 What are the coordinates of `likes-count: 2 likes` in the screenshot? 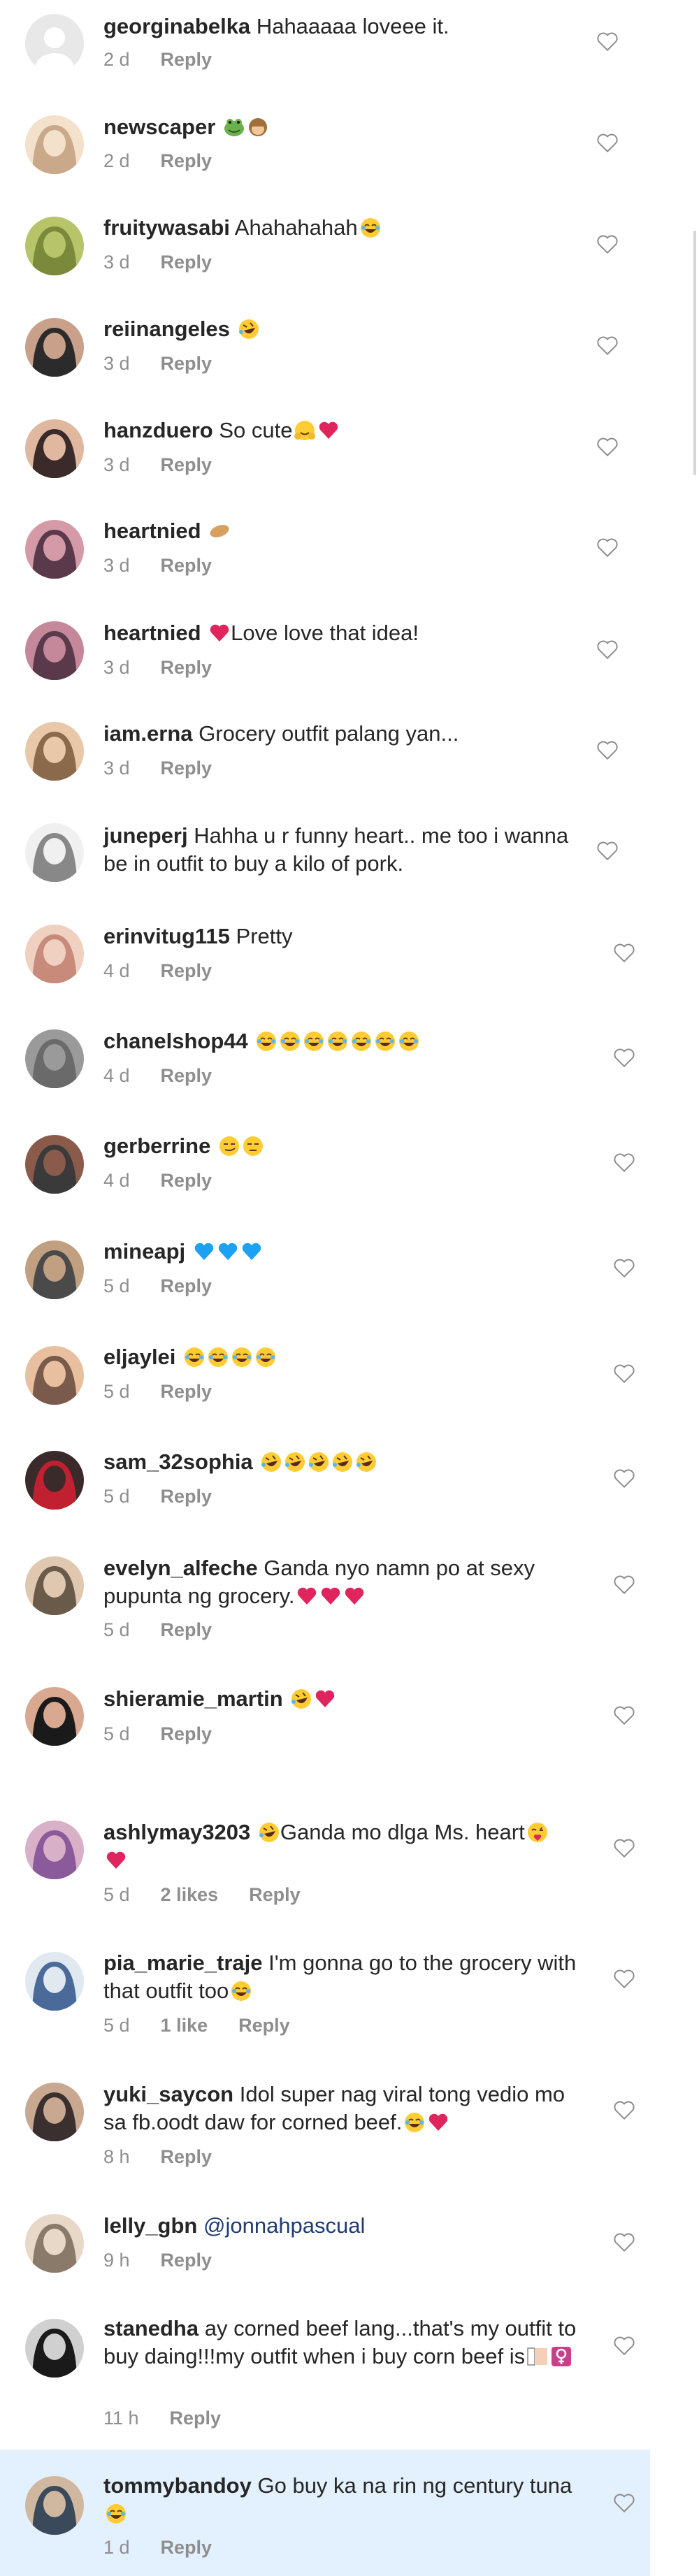 It's located at (190, 1894).